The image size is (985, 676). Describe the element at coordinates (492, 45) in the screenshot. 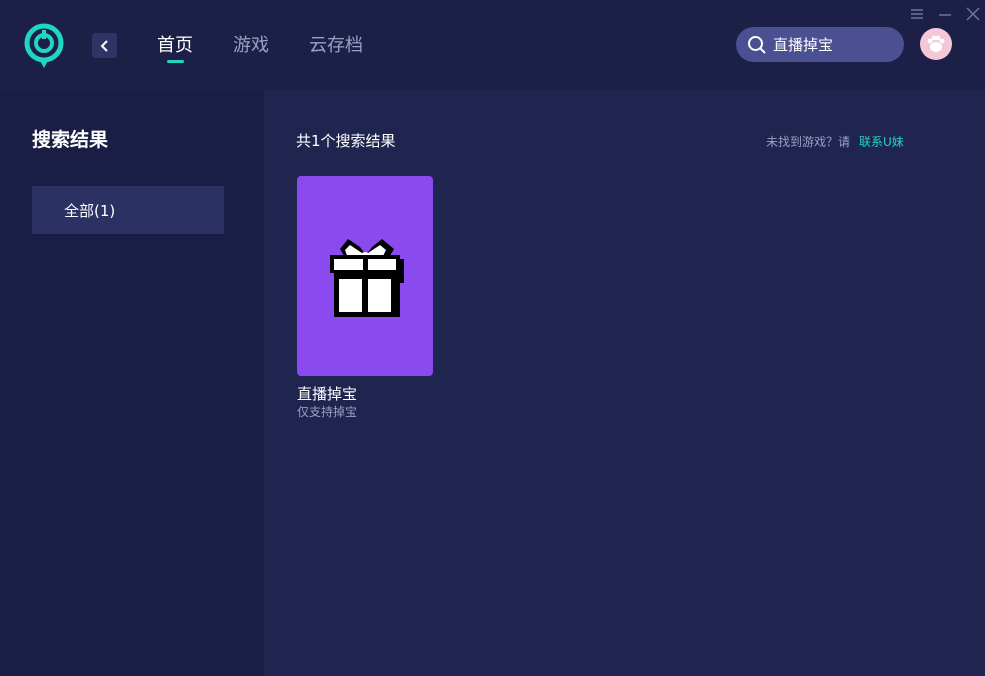

I see `top-bar: 首页 游戏 云存档` at that location.